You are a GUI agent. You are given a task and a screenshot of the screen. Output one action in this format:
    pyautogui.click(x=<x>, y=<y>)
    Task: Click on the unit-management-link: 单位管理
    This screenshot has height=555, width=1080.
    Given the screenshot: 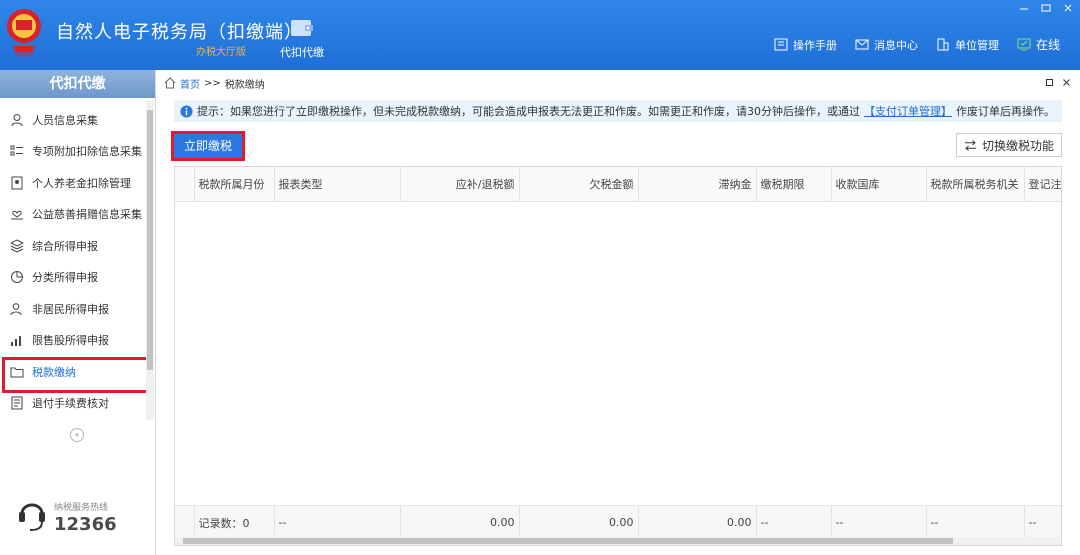 What is the action you would take?
    pyautogui.click(x=967, y=45)
    